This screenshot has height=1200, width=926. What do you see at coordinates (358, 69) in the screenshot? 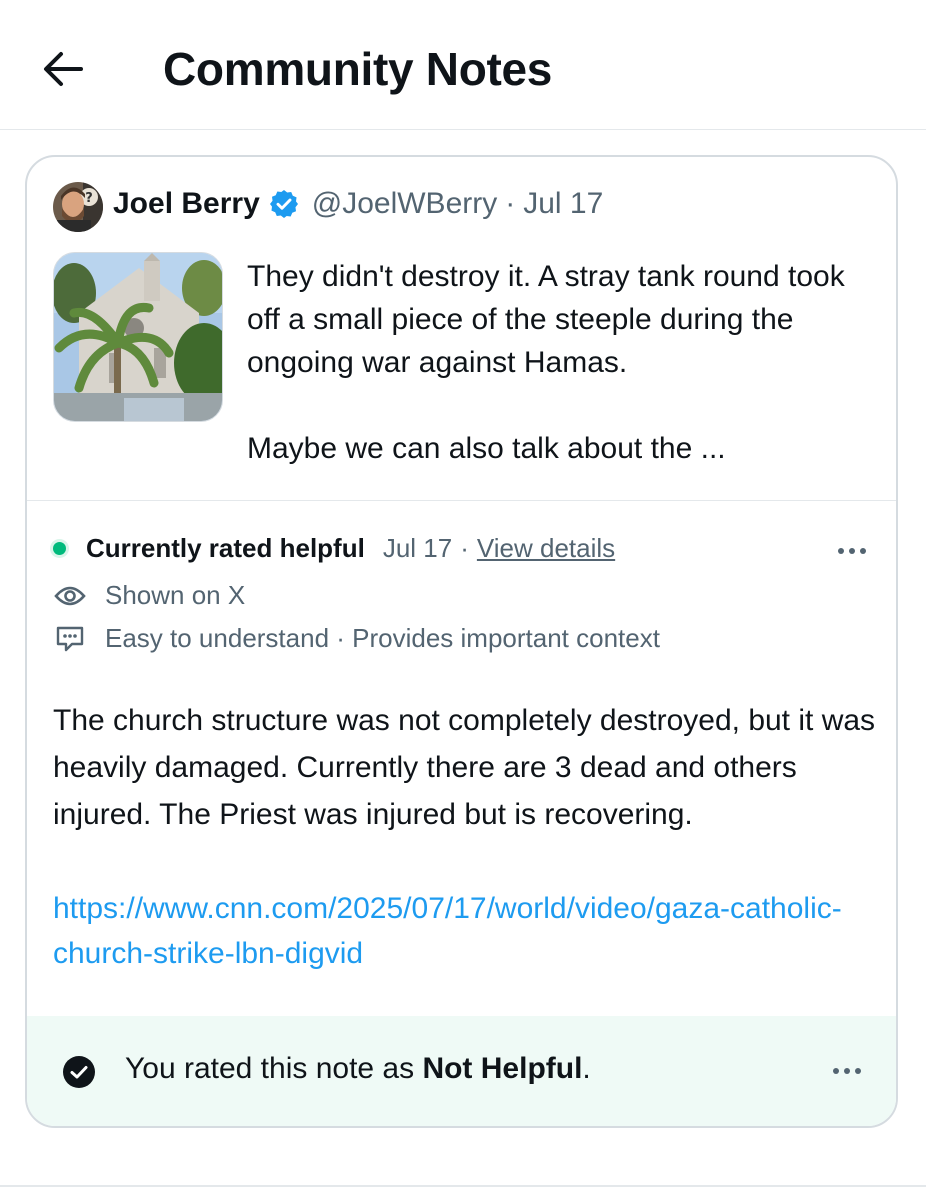
I see `page-title: Community Notes` at bounding box center [358, 69].